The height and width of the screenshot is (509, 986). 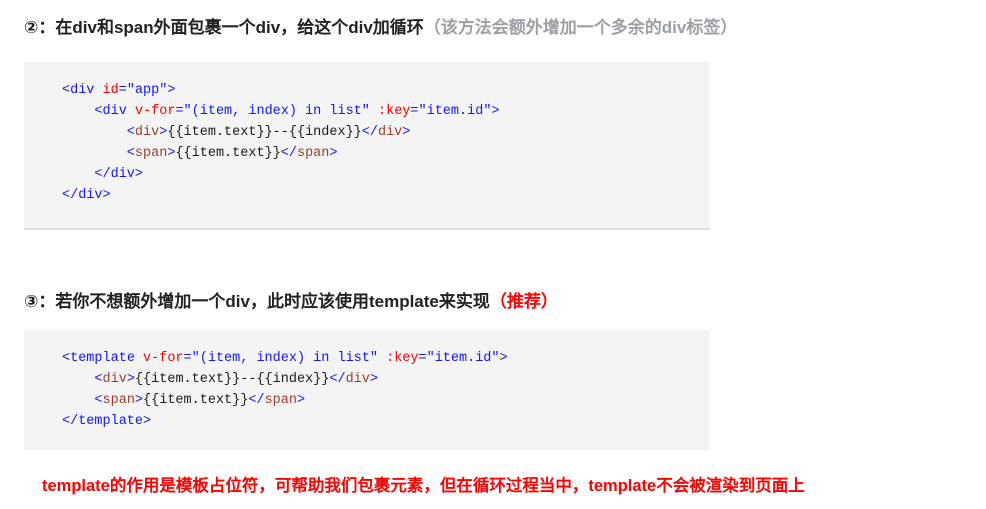 I want to click on section-note-2: （该方法会额外增加一个多余的div标签）, so click(x=580, y=27).